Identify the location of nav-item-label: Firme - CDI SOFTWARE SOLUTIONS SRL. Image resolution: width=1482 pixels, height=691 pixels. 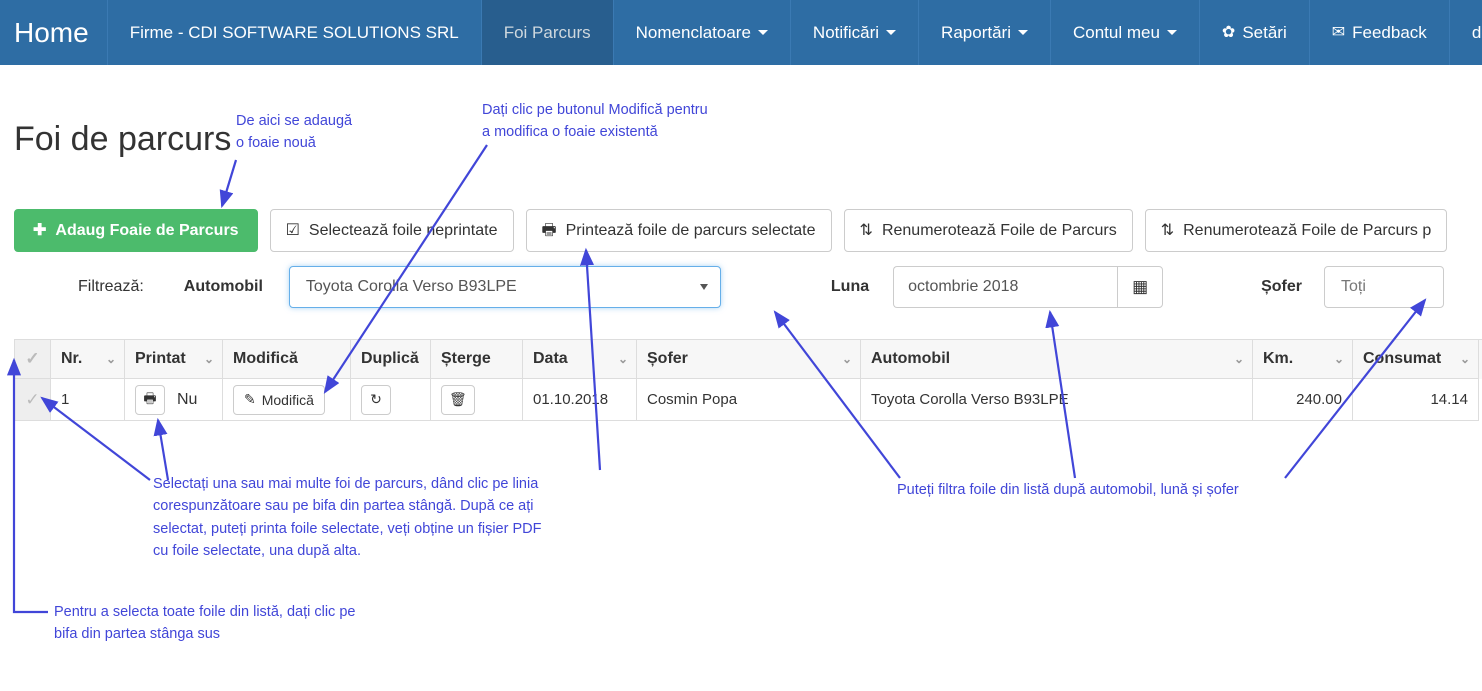
(294, 32).